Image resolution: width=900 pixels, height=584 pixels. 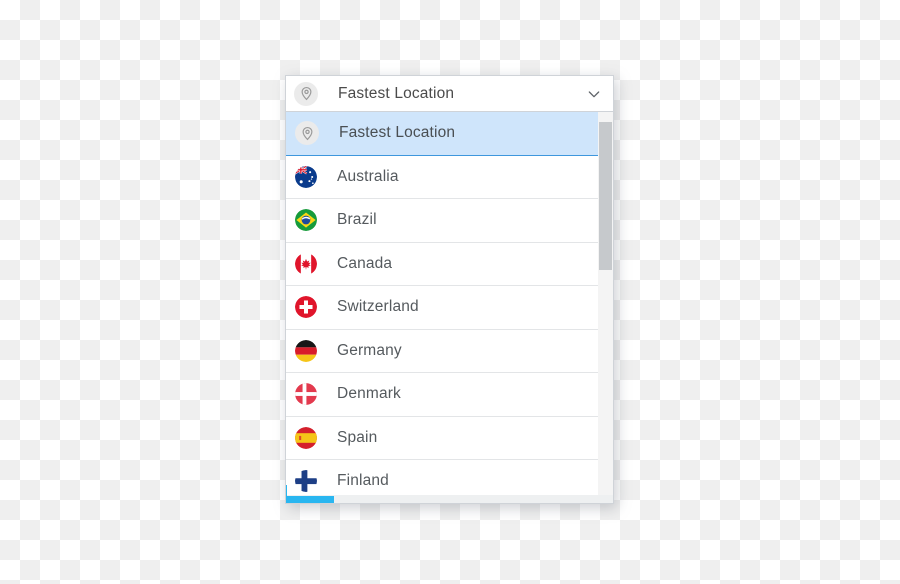 I want to click on vertical-scrollbar, so click(x=605, y=307).